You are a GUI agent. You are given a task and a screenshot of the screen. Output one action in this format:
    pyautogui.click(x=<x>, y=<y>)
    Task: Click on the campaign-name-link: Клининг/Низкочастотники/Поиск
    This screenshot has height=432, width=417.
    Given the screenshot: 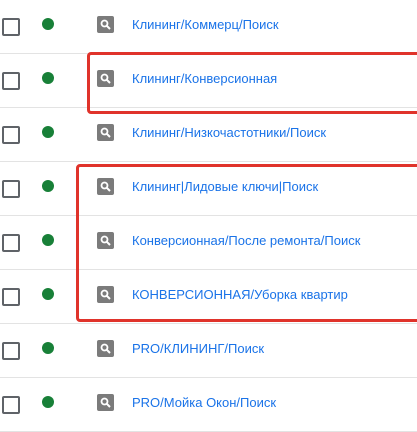 What is the action you would take?
    pyautogui.click(x=229, y=133)
    